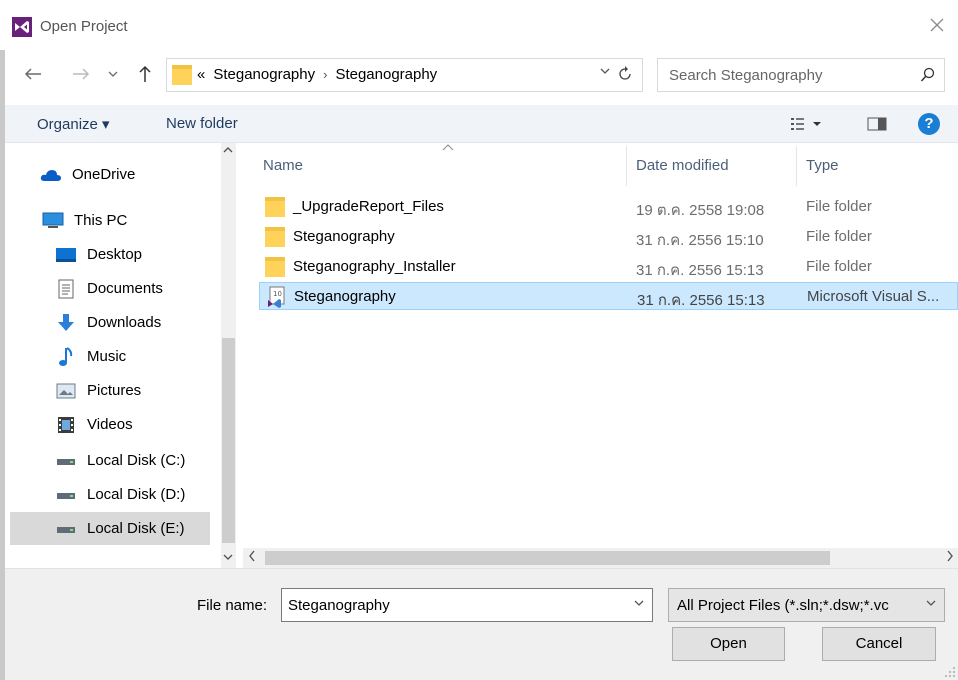  What do you see at coordinates (625, 74) in the screenshot?
I see `refresh-icon` at bounding box center [625, 74].